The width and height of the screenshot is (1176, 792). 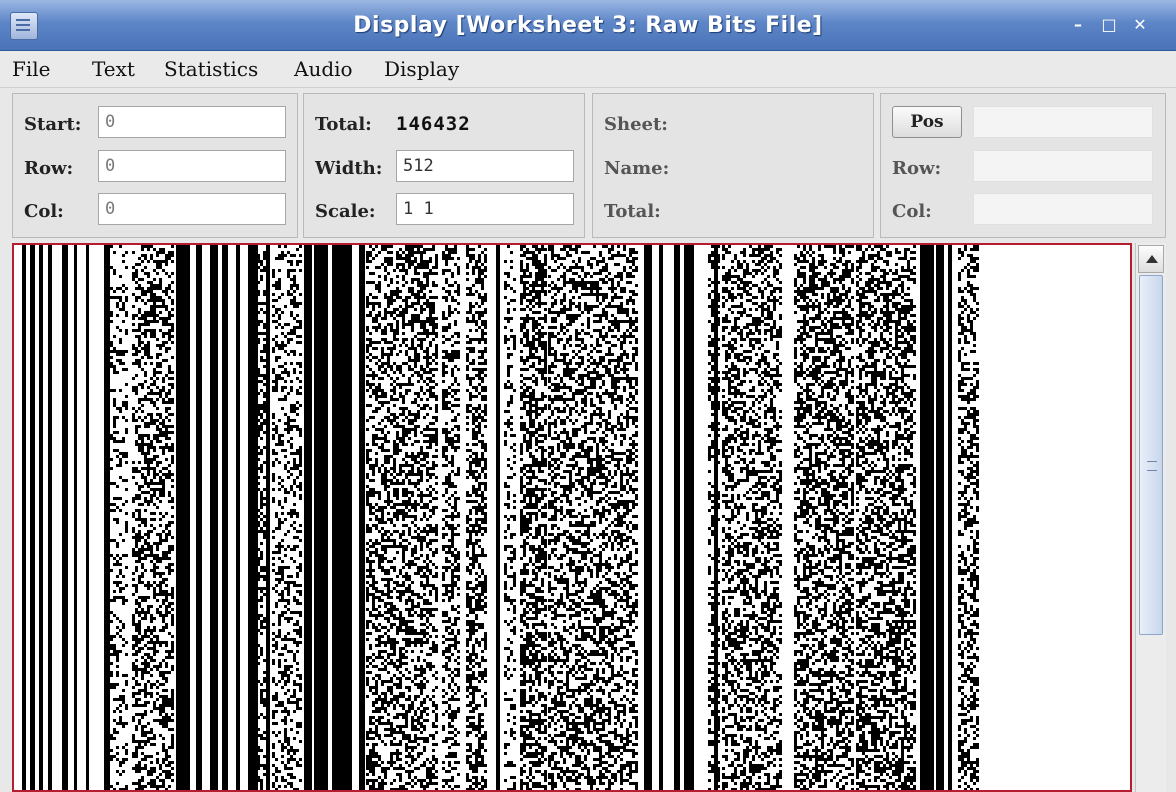 I want to click on start-label: Start:, so click(x=53, y=124).